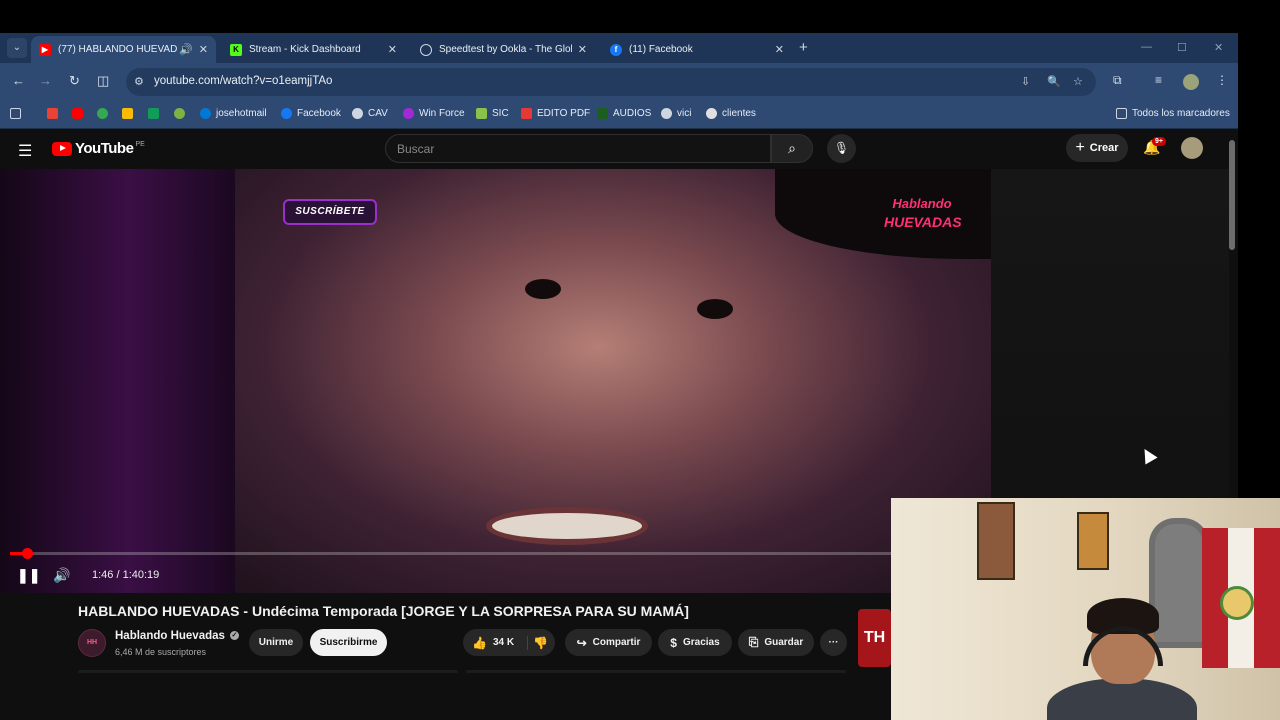 This screenshot has width=1280, height=720. Describe the element at coordinates (313, 49) in the screenshot. I see `tab-kick: K Stream - Kick Dashboard ✕` at that location.